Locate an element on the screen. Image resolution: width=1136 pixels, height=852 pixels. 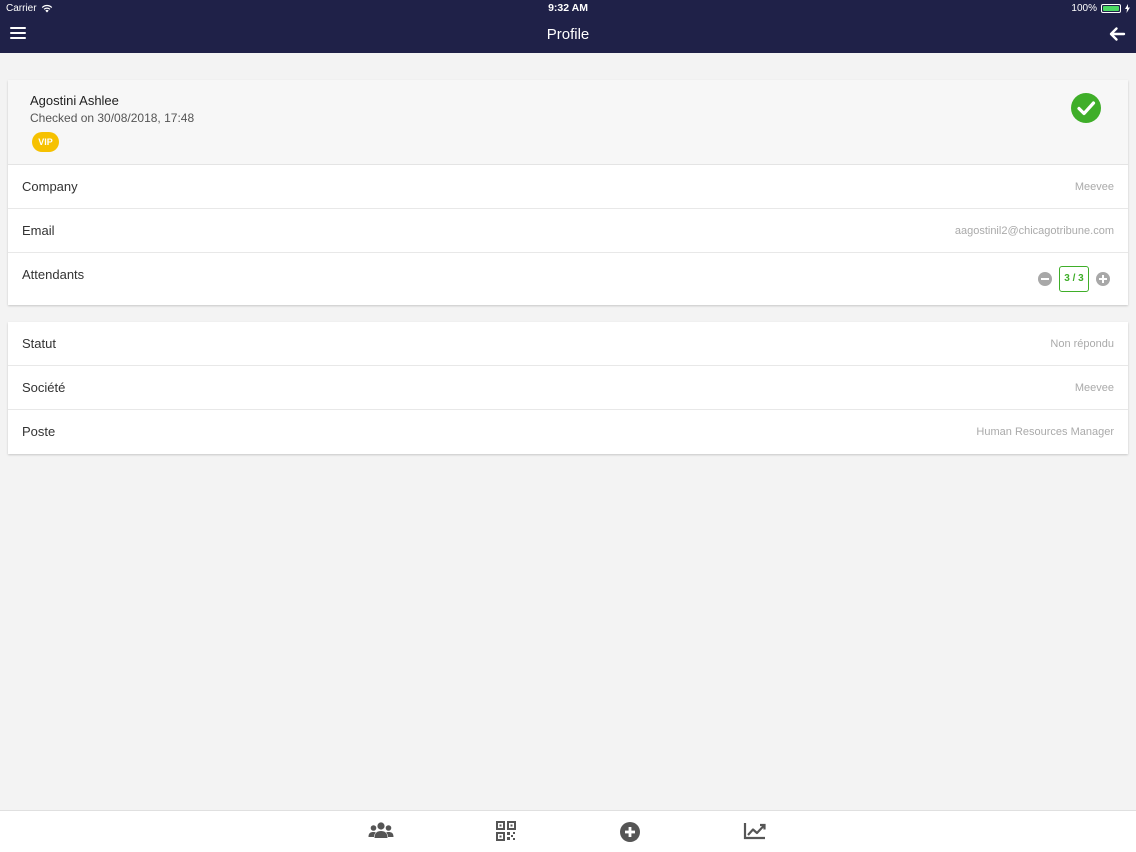
top-bar: Carrier 9:32 AM 100% Profile is located at coordinates (568, 26).